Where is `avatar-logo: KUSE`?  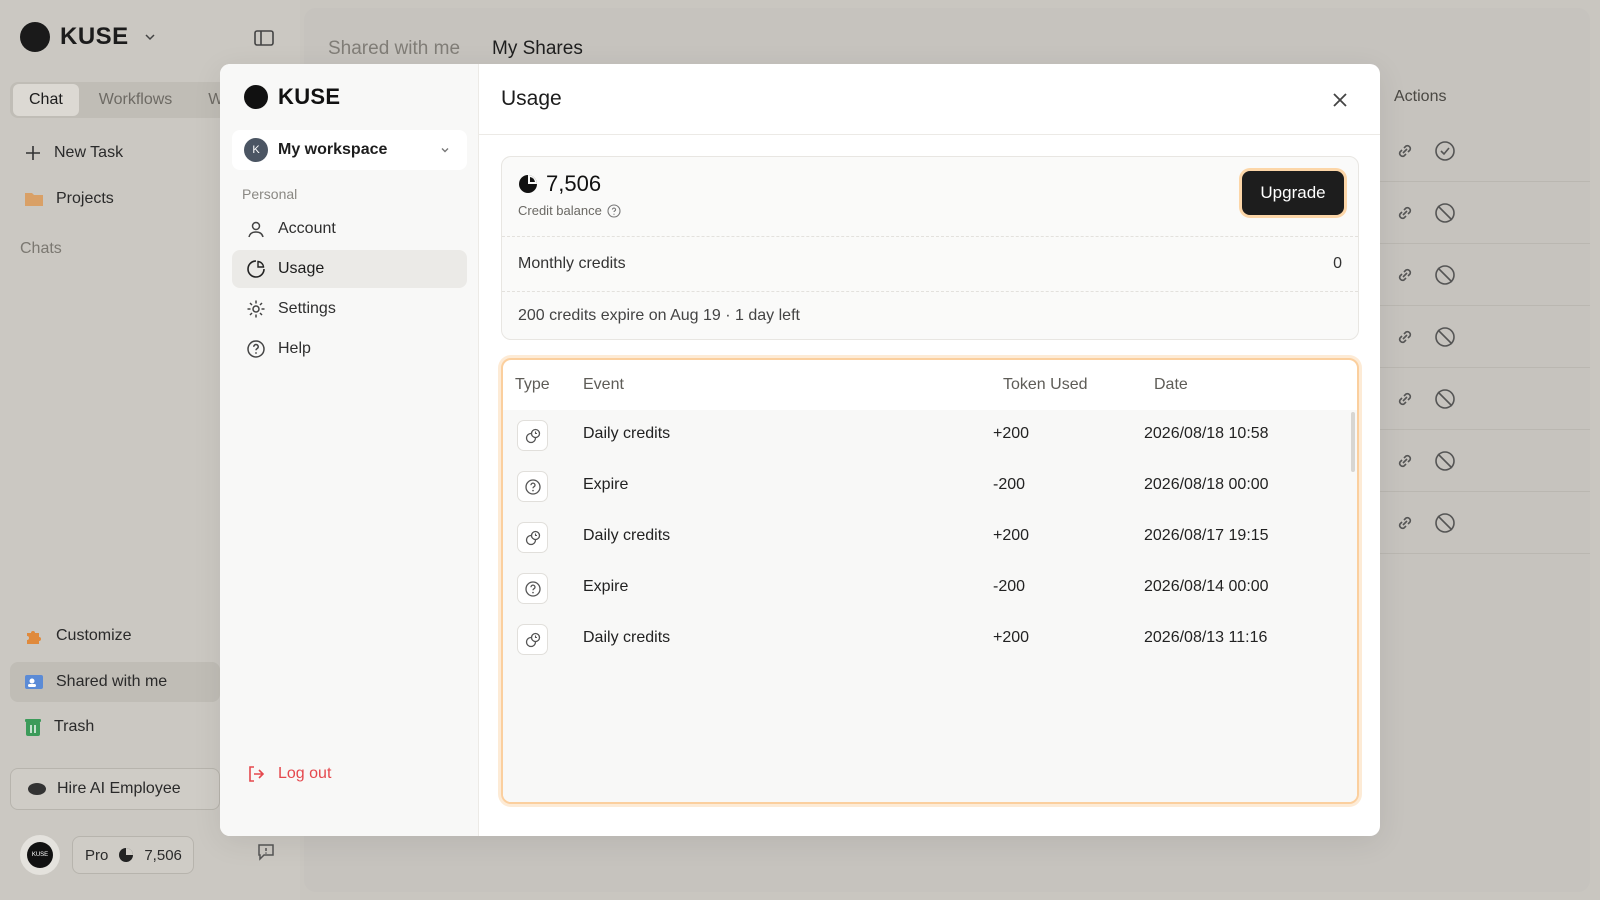 avatar-logo: KUSE is located at coordinates (40, 855).